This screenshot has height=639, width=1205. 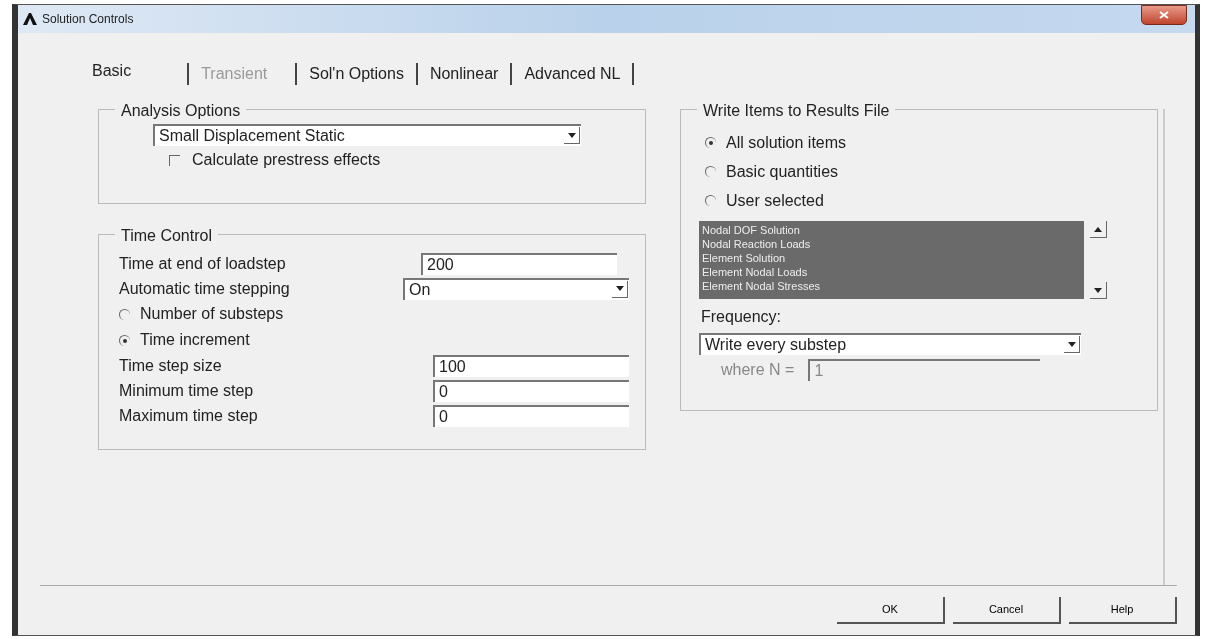 What do you see at coordinates (88, 19) in the screenshot?
I see `window-title: Solution Controls` at bounding box center [88, 19].